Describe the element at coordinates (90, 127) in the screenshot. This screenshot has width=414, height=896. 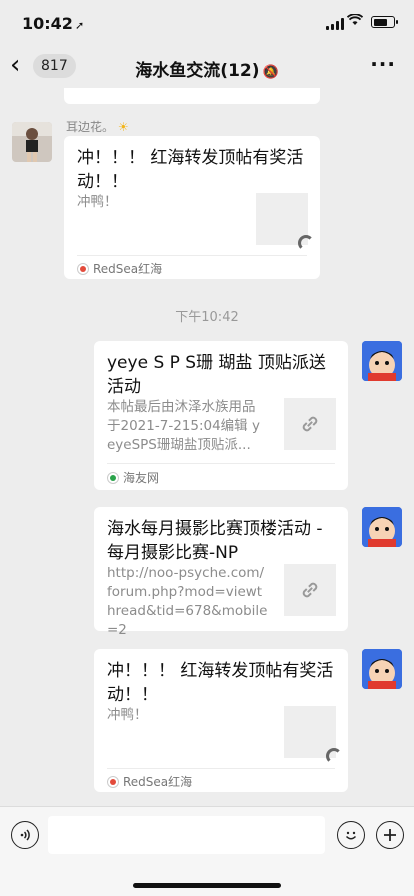
I see `sender-name-text: 耳边花。` at that location.